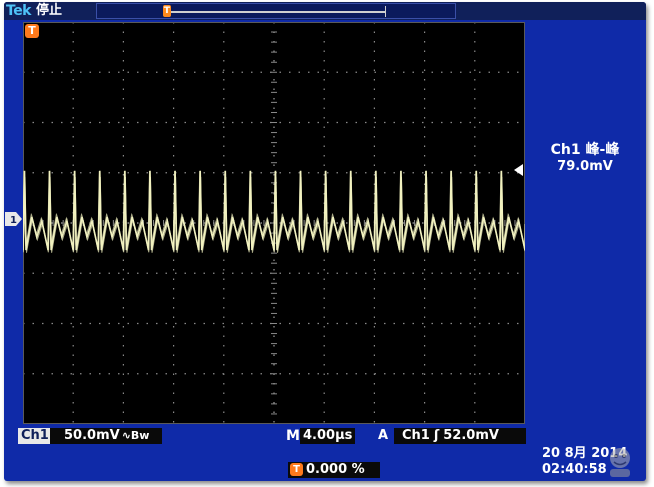 The width and height of the screenshot is (654, 487). What do you see at coordinates (436, 435) in the screenshot?
I see `trigger-slope-icon: ʃ` at bounding box center [436, 435].